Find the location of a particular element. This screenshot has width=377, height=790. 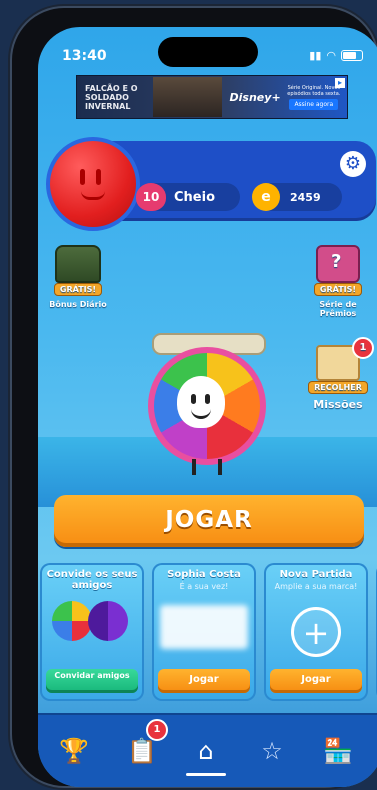

ad-brand: Disney+ is located at coordinates (255, 97).